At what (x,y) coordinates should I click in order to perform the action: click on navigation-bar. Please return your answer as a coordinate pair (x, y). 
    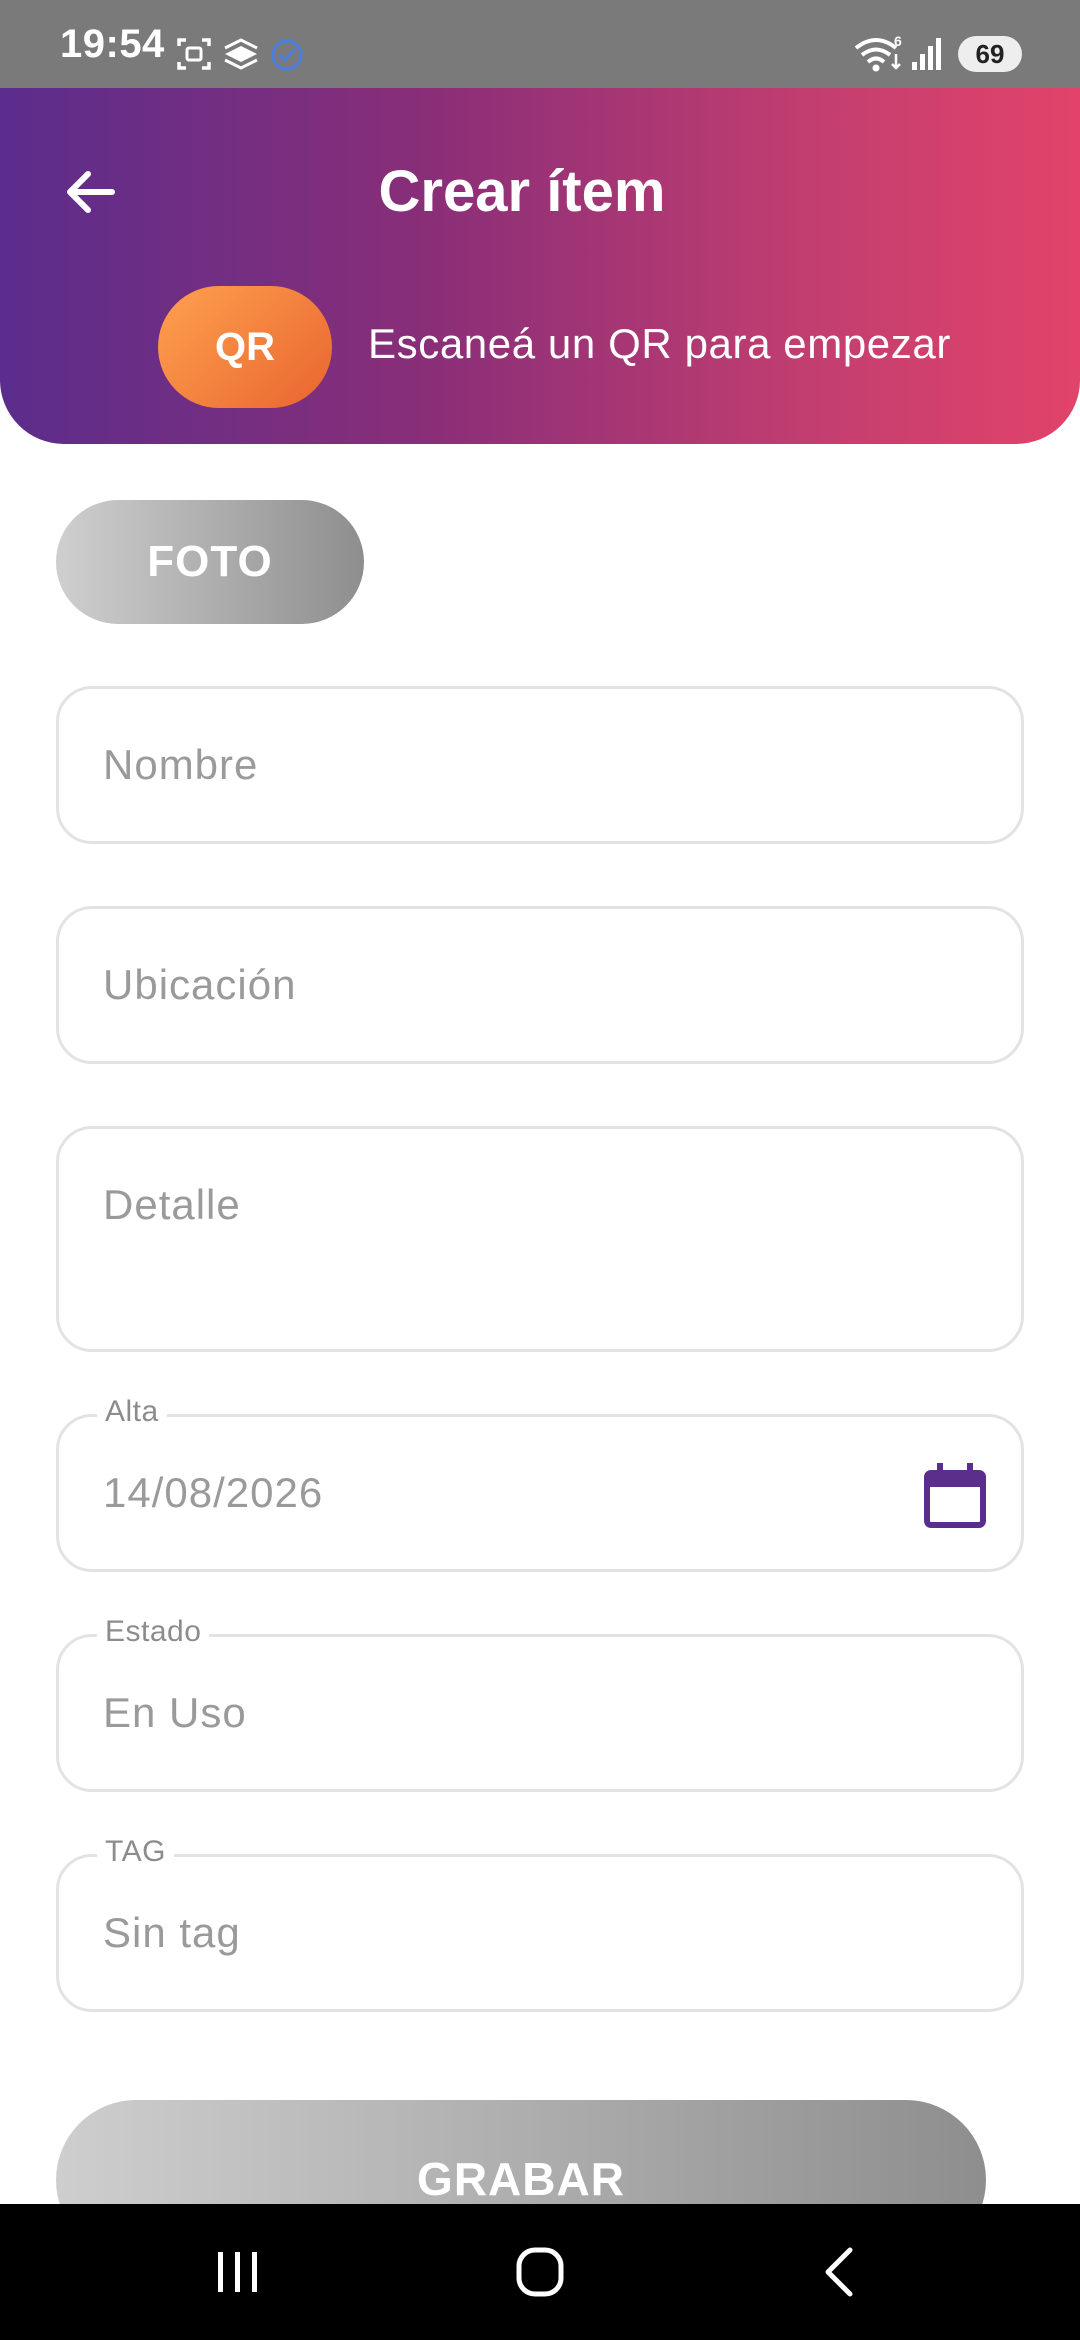
    Looking at the image, I should click on (540, 2272).